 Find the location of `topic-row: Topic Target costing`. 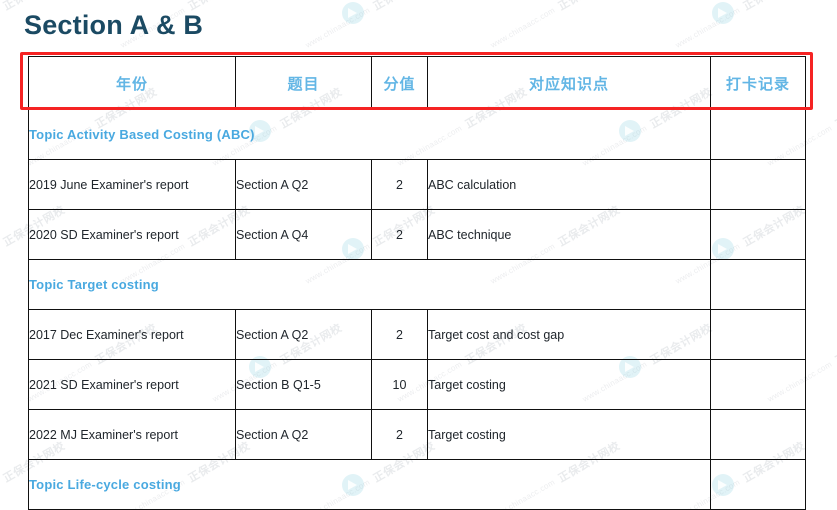

topic-row: Topic Target costing is located at coordinates (417, 284).